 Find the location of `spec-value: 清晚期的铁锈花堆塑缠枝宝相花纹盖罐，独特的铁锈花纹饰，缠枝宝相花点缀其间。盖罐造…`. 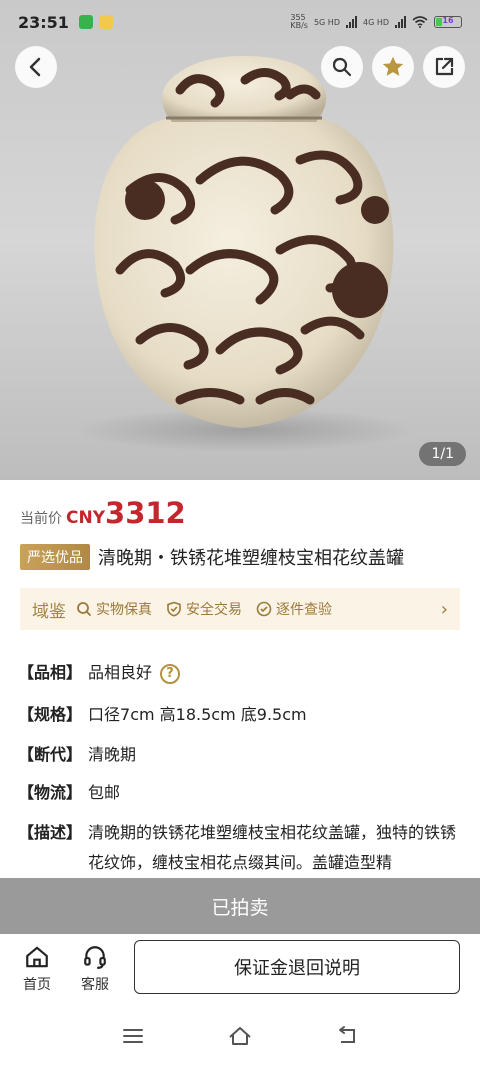

spec-value: 清晚期的铁锈花堆塑缠枝宝相花纹盖罐，独特的铁锈花纹饰，缠枝宝相花点缀其间。盖罐造… is located at coordinates (272, 847).